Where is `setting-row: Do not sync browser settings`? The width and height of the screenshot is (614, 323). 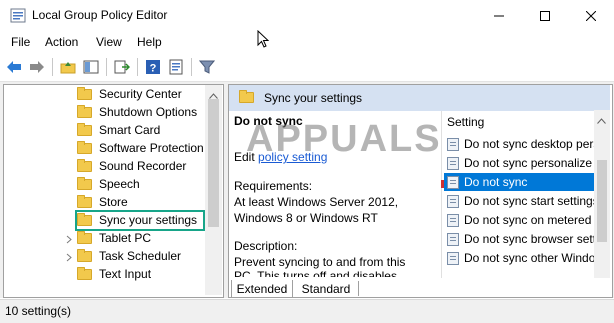
setting-row: Do not sync browser settings is located at coordinates (520, 239).